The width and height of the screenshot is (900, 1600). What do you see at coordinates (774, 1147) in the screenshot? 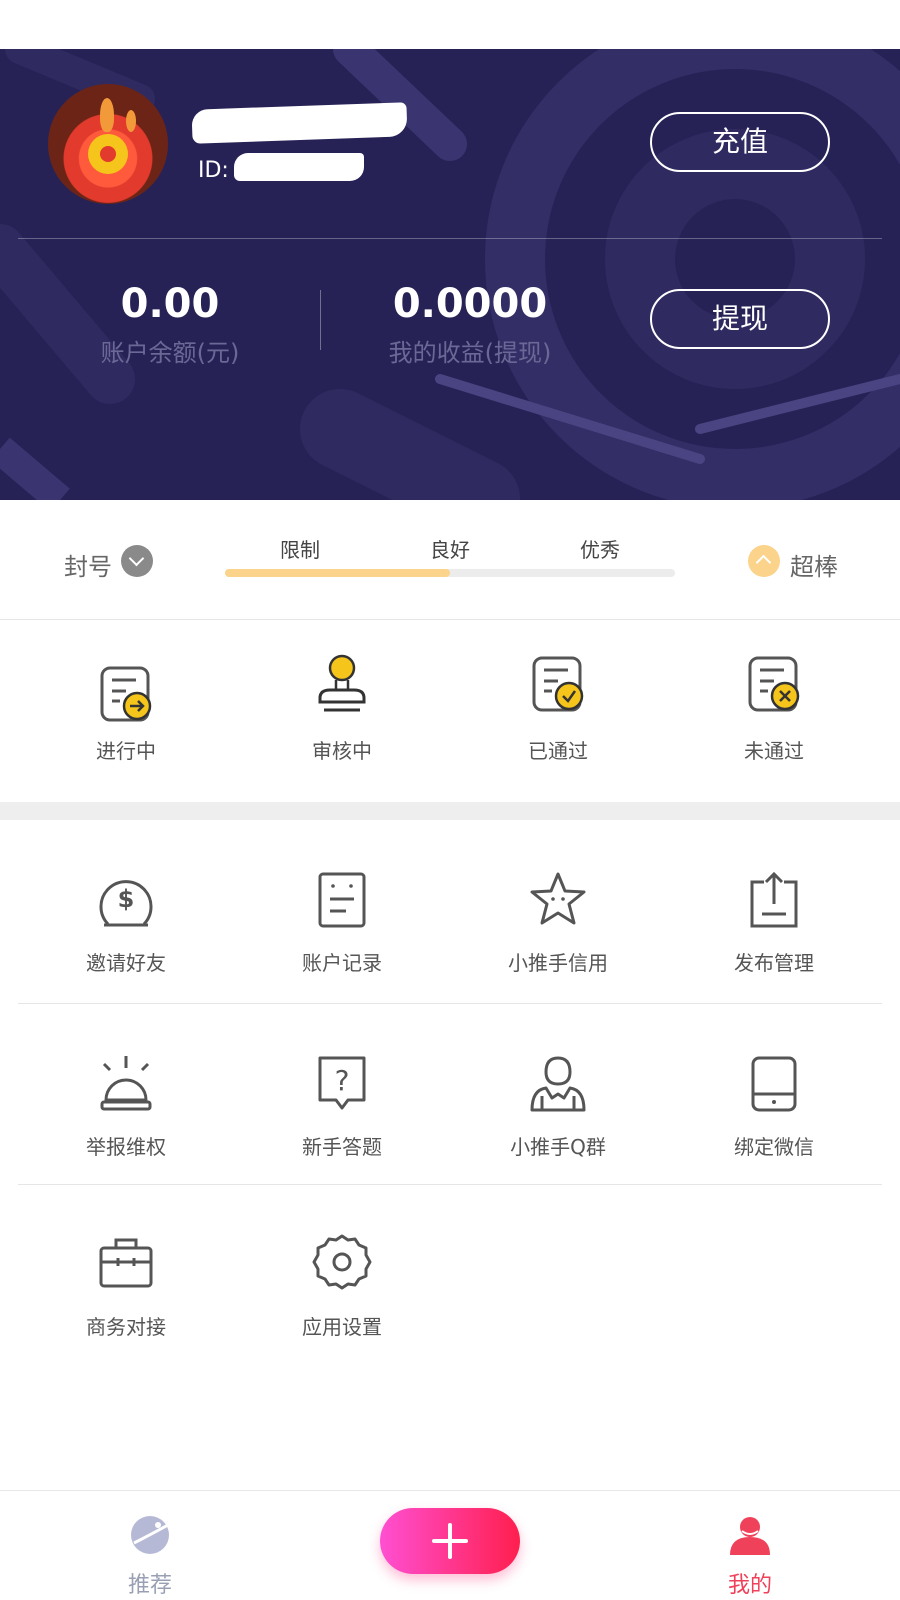
I see `menu-label: 绑定微信` at bounding box center [774, 1147].